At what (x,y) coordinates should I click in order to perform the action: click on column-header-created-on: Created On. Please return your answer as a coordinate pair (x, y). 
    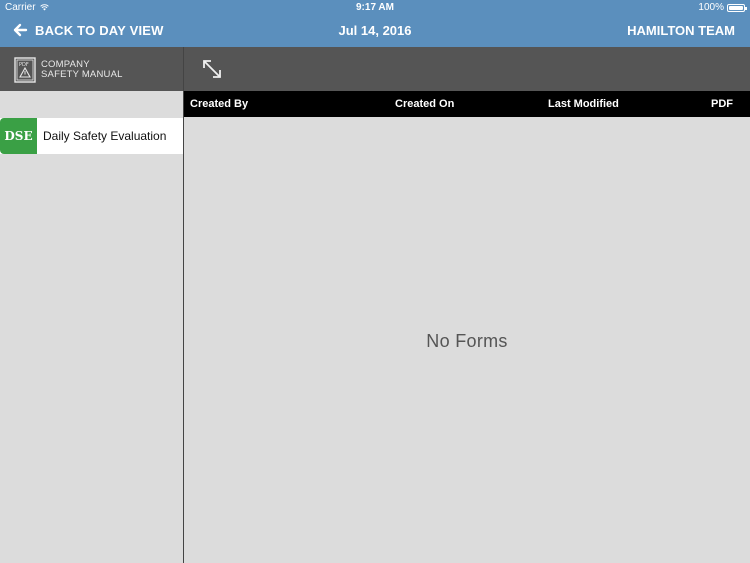
    Looking at the image, I should click on (424, 104).